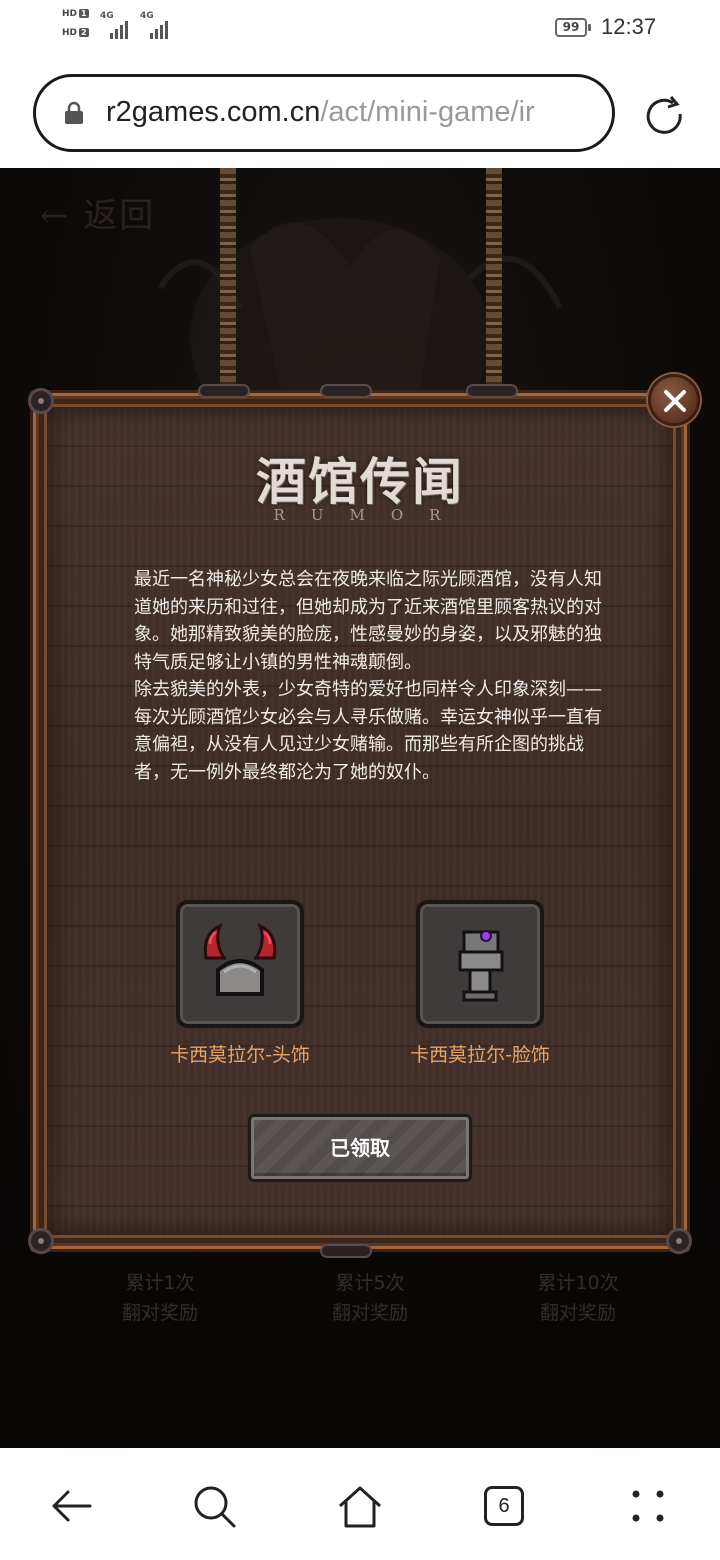  I want to click on reward-item-facewear-name: 卡西莫拉尔-脸饰, so click(480, 1055).